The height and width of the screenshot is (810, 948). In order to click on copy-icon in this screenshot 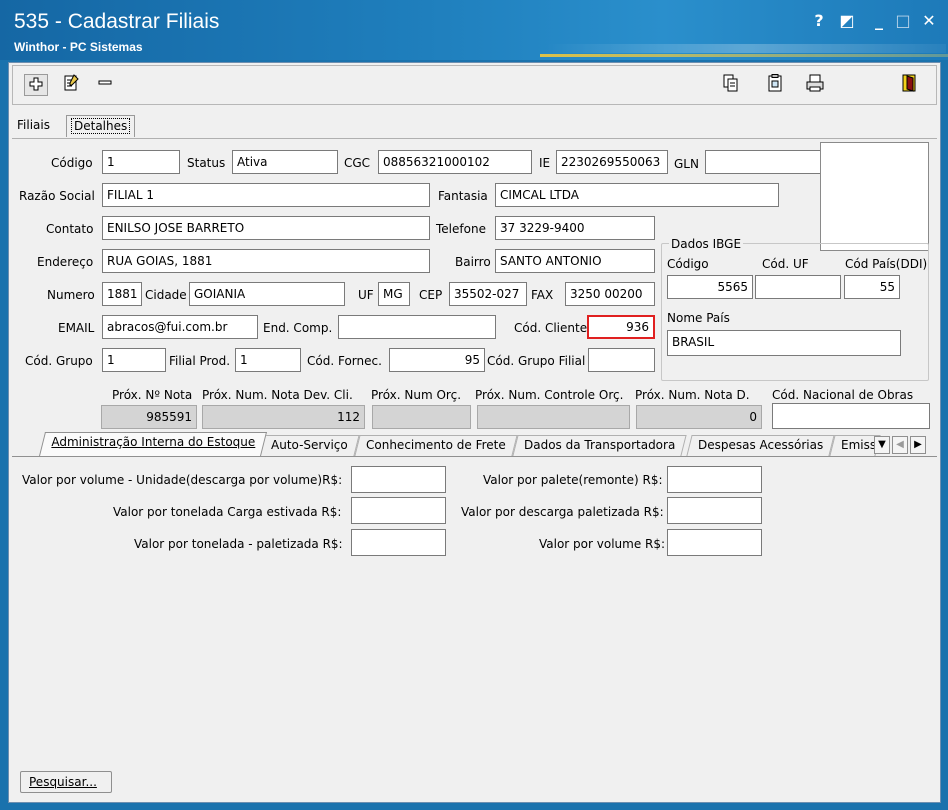, I will do `click(731, 85)`.